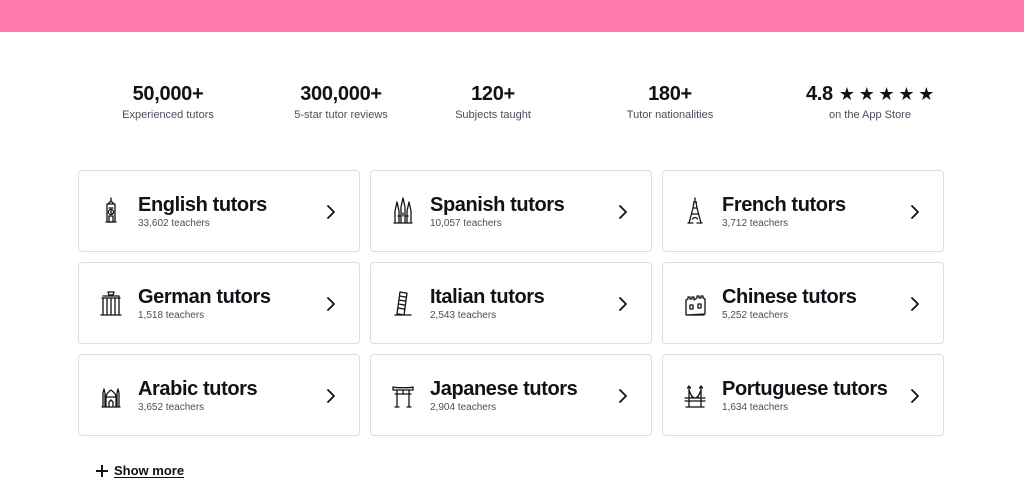  I want to click on language-card-japanese: Japanese tutors 2,904 teachers, so click(511, 395).